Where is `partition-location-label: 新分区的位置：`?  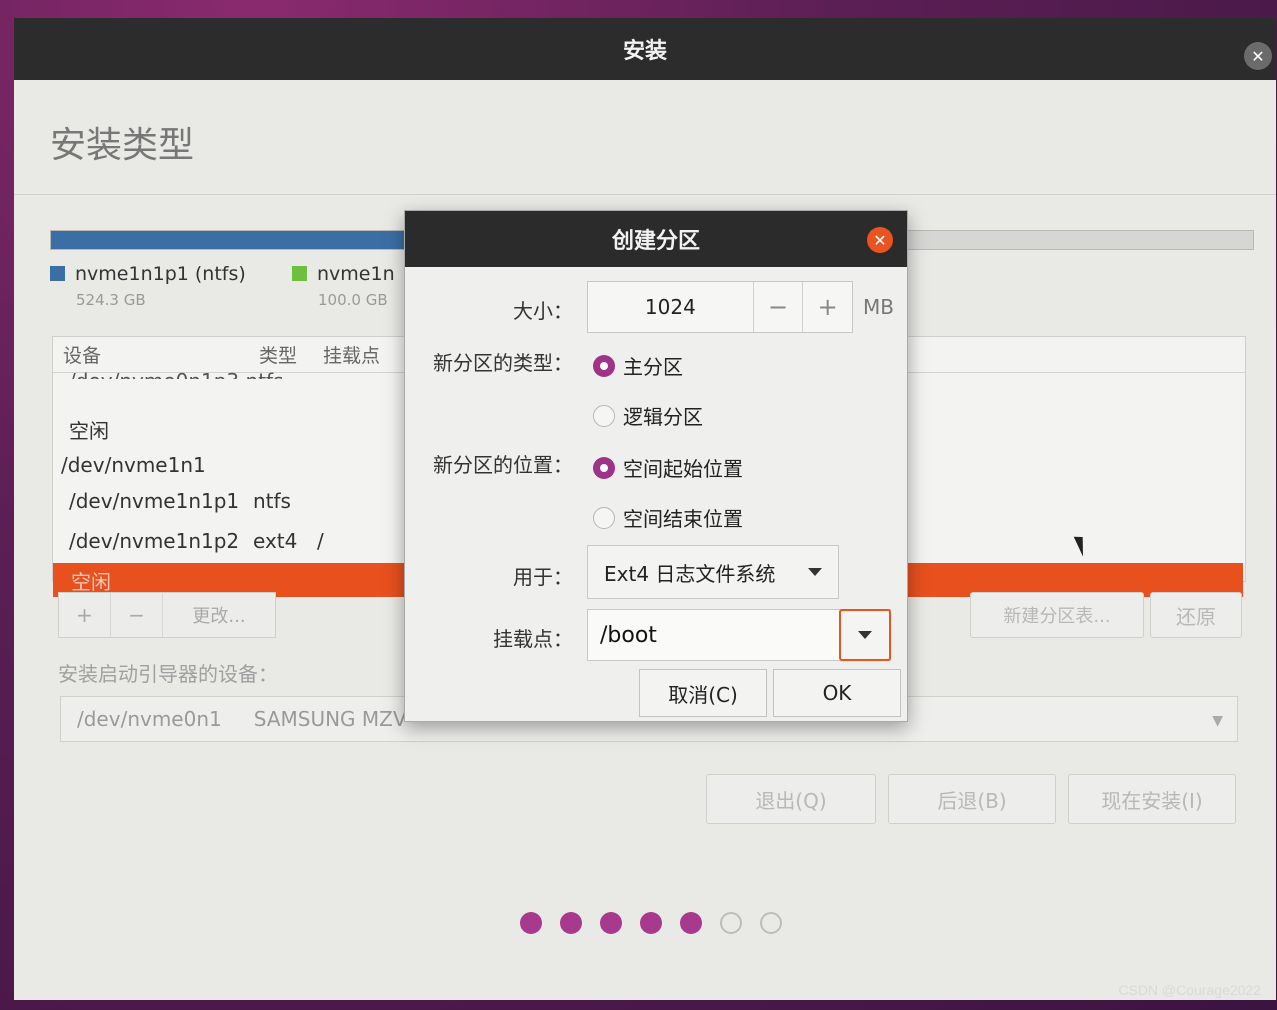 partition-location-label: 新分区的位置： is located at coordinates (503, 465).